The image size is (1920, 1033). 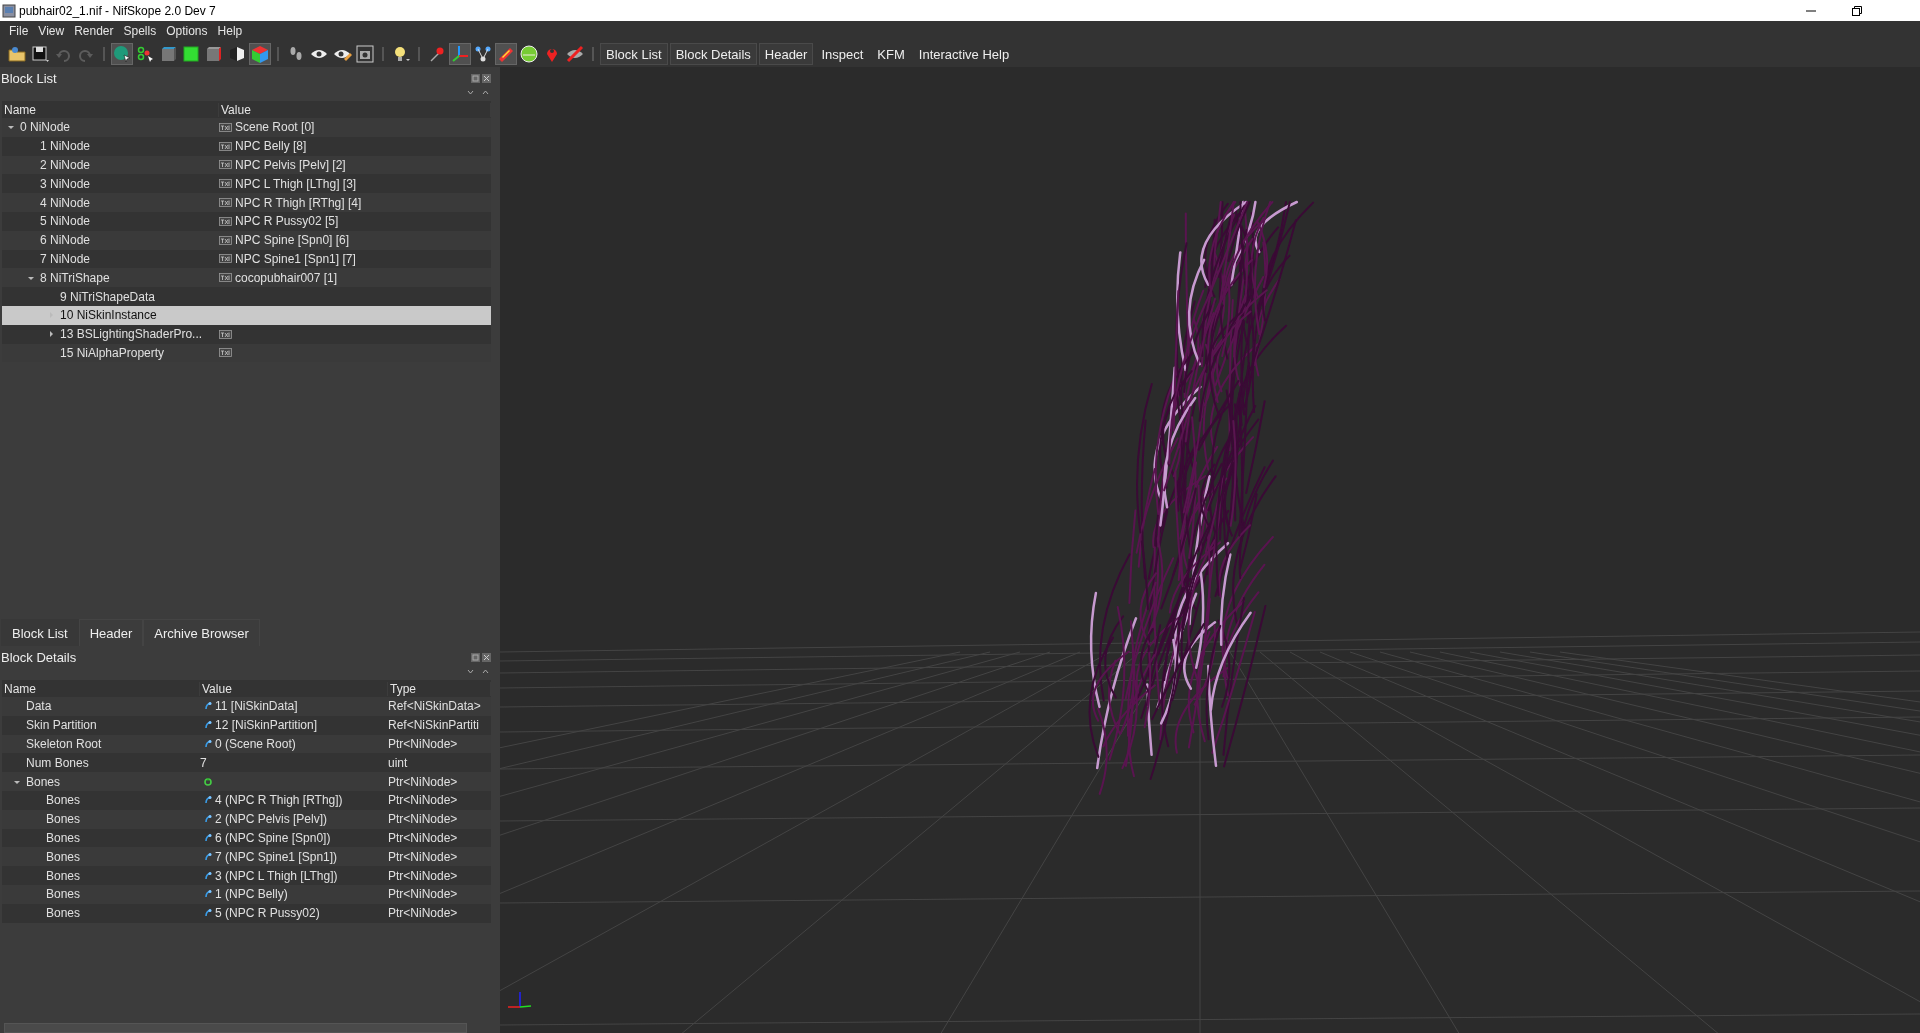 I want to click on field-value: 3 (NPC L Thigh [LThg]), so click(x=276, y=875).